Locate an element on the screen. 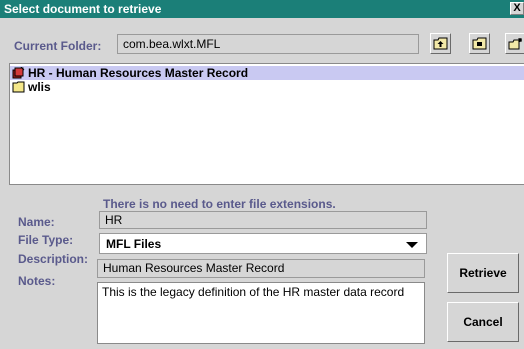 Image resolution: width=524 pixels, height=349 pixels. title-bar: Select document to retrieve X is located at coordinates (262, 9).